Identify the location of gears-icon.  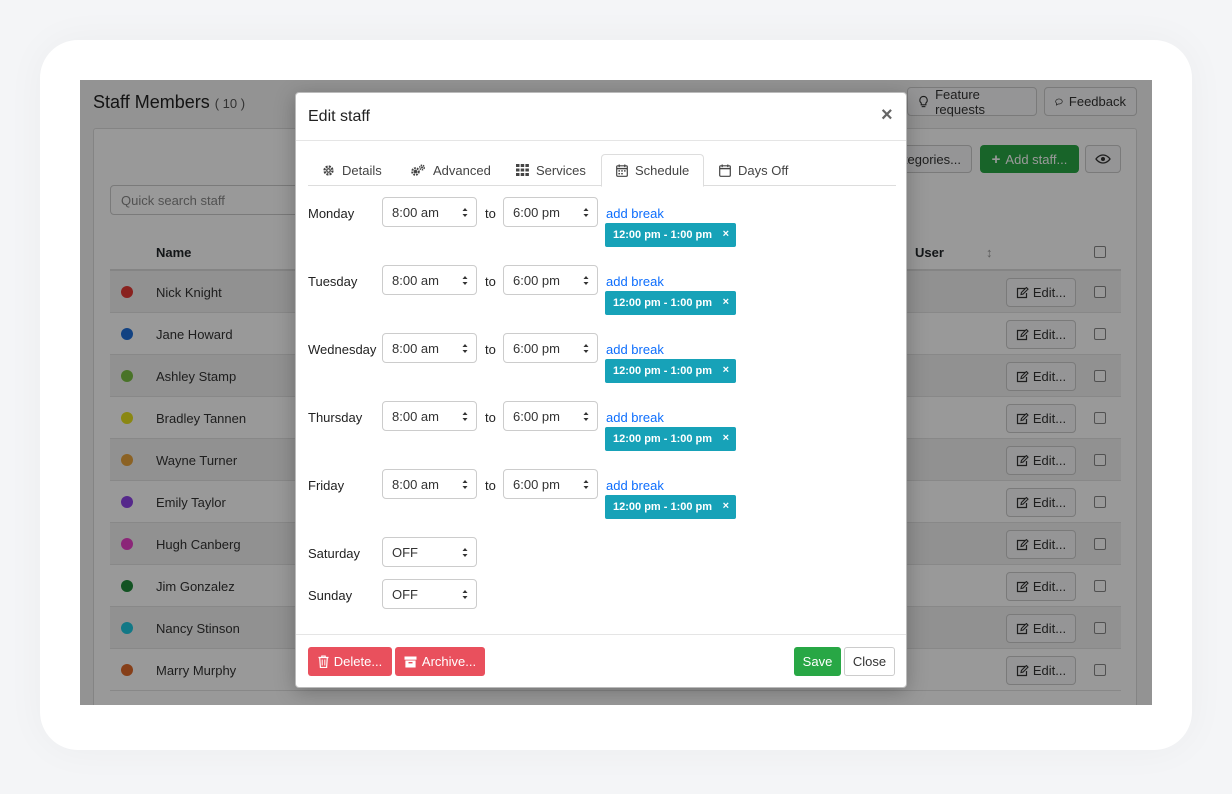
(418, 169).